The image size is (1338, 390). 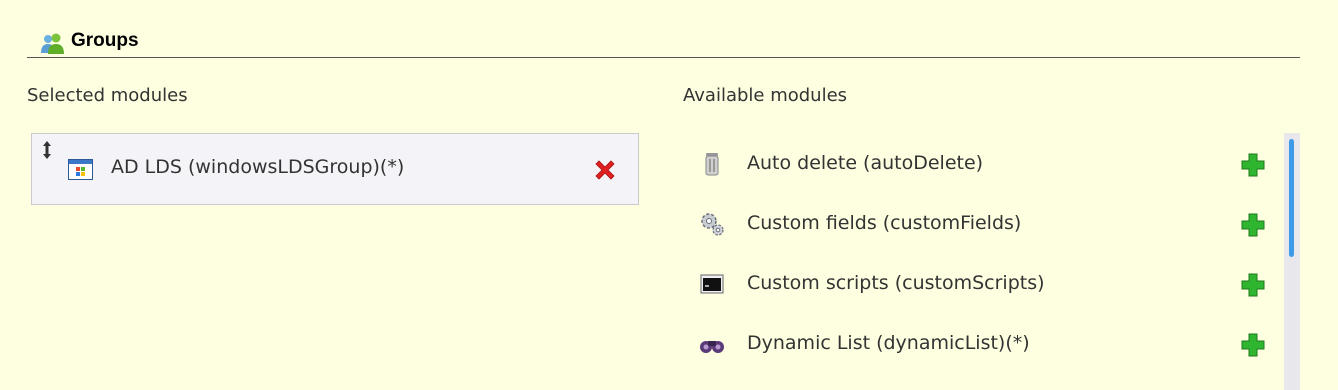 I want to click on available-module-item: Auto delete (autoDelete), so click(x=983, y=163).